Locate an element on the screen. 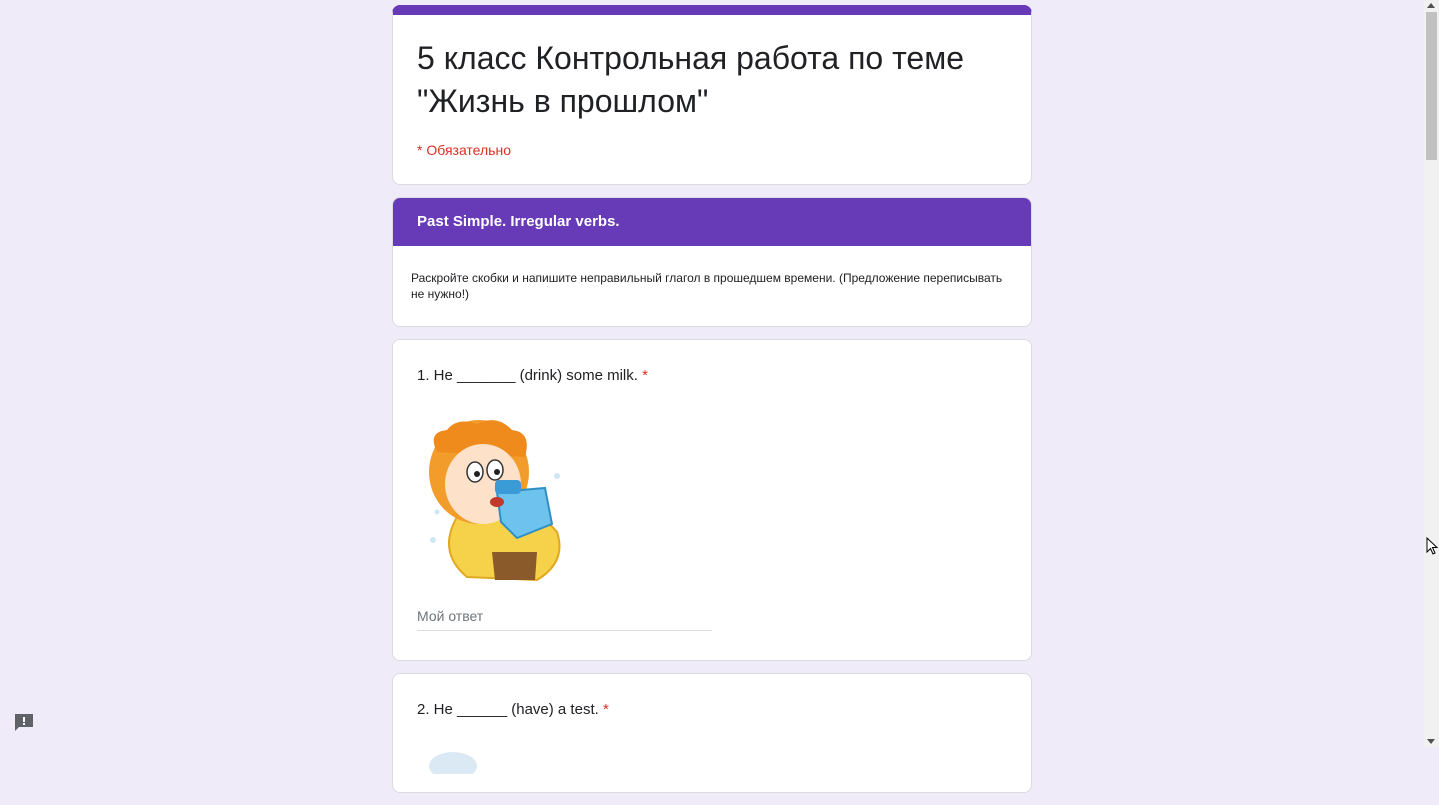 The image size is (1439, 805). report-feedback-icon-glyph is located at coordinates (24, 722).